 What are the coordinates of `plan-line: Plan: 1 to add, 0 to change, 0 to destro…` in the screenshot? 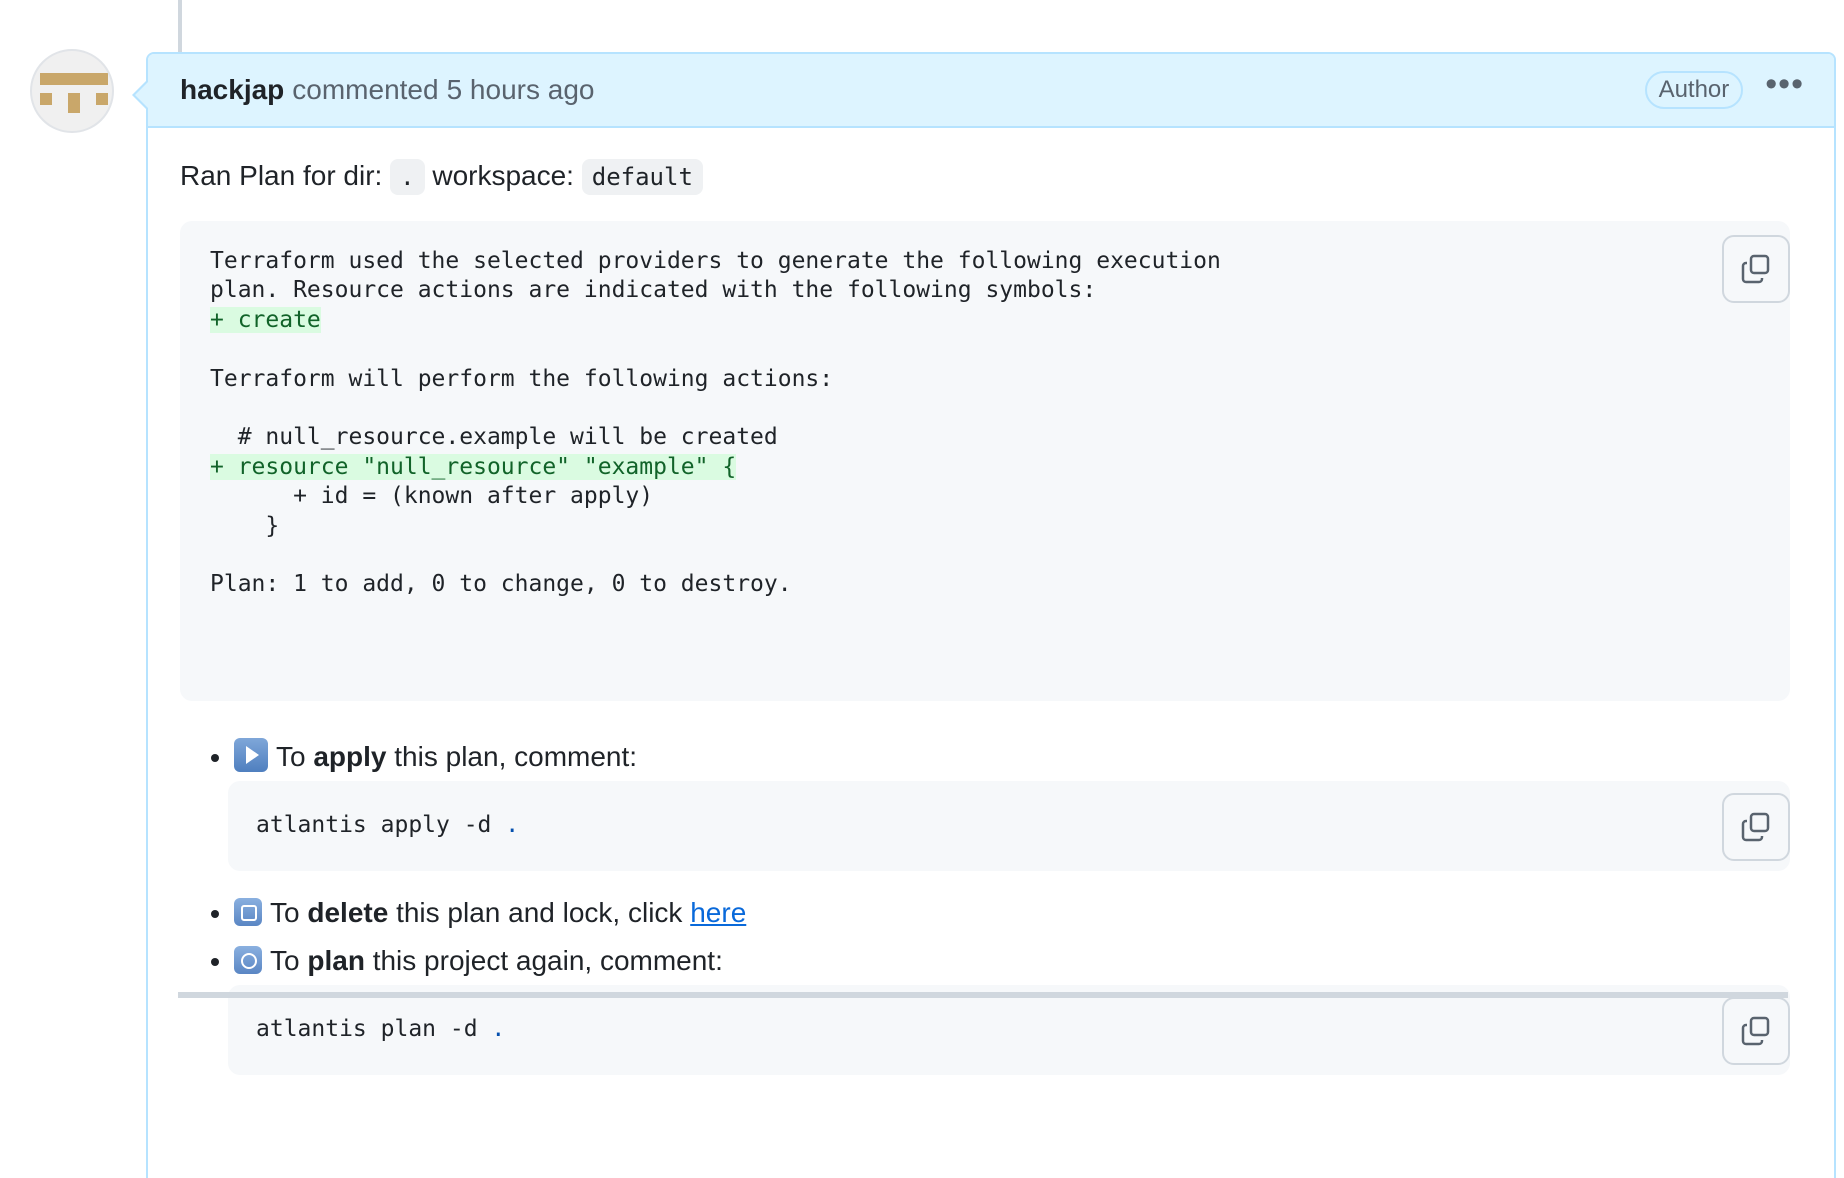 It's located at (501, 584).